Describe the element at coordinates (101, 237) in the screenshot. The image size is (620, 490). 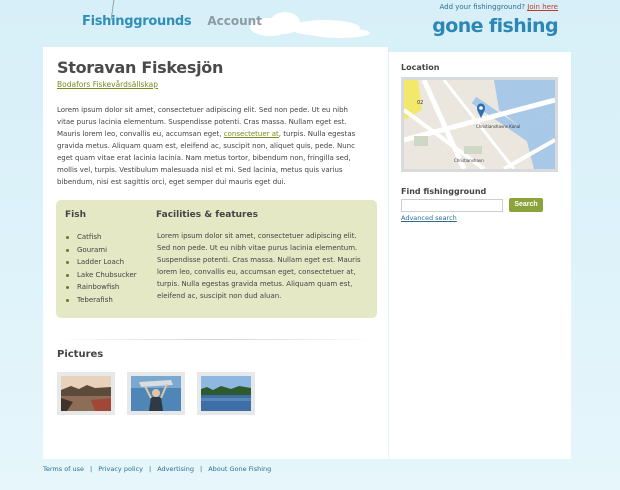
I see `fish-list-item: Catfish` at that location.